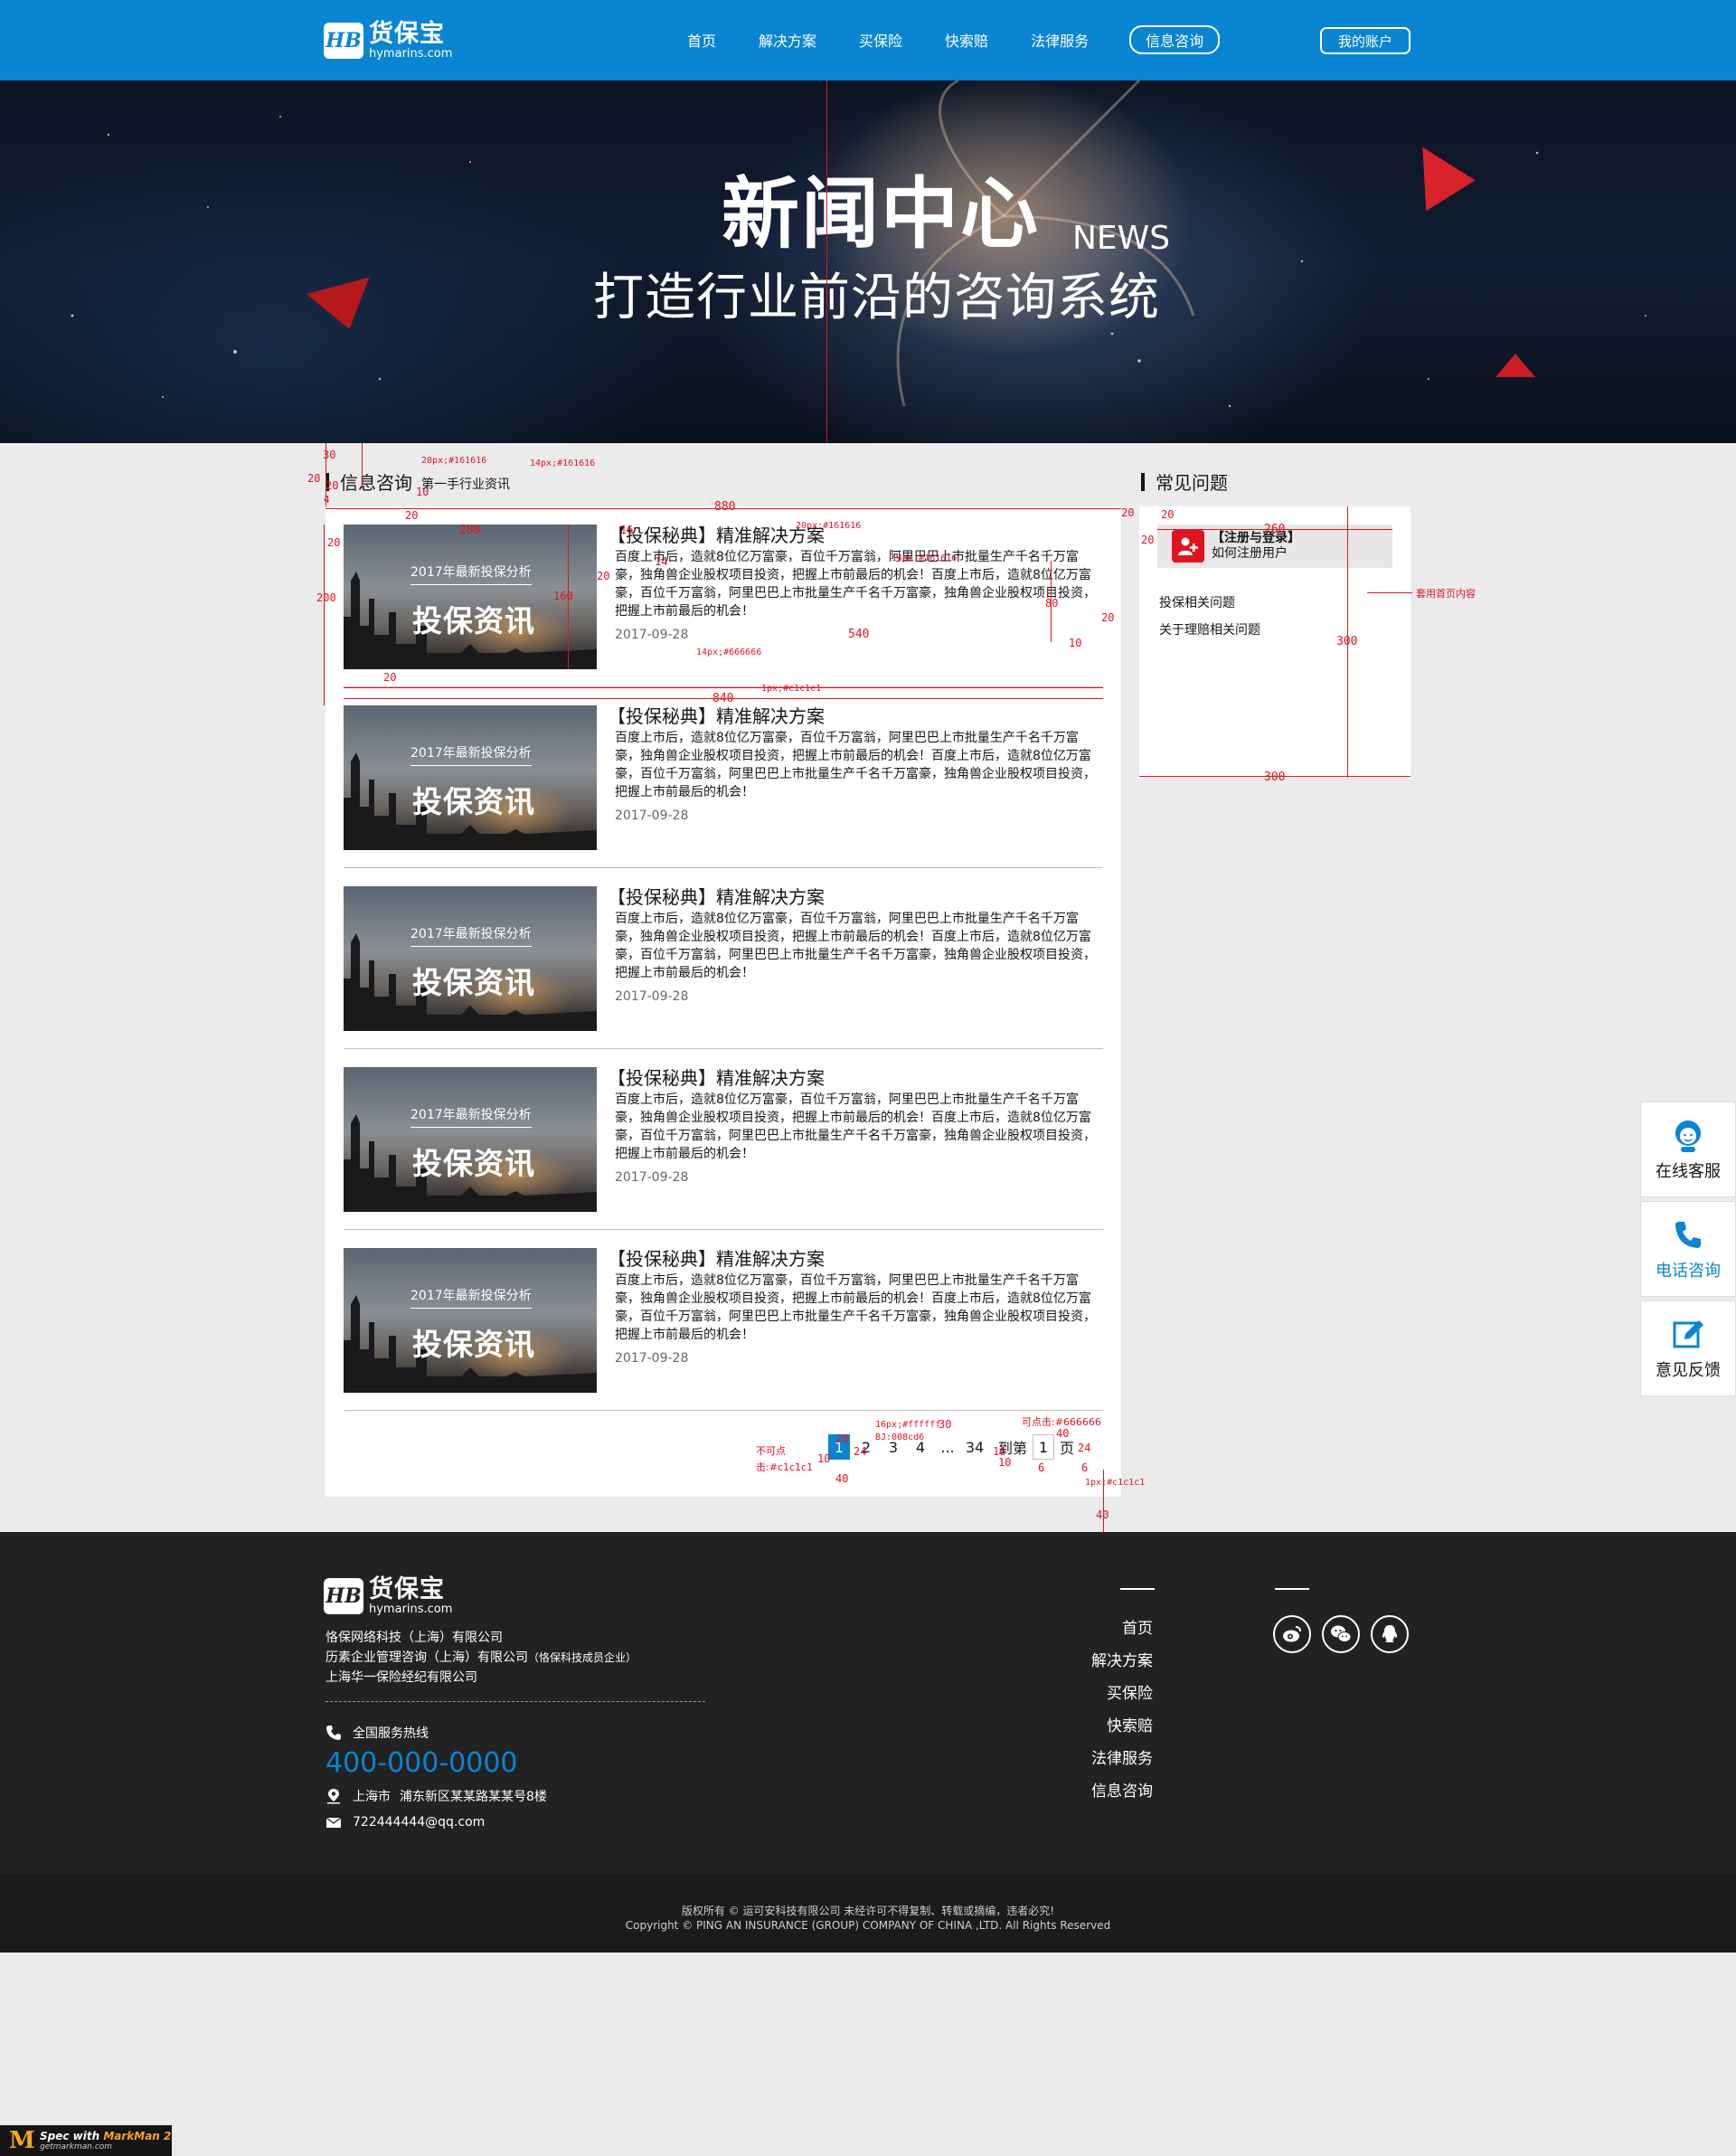 The width and height of the screenshot is (1736, 2156). I want to click on spec-label: 880, so click(725, 507).